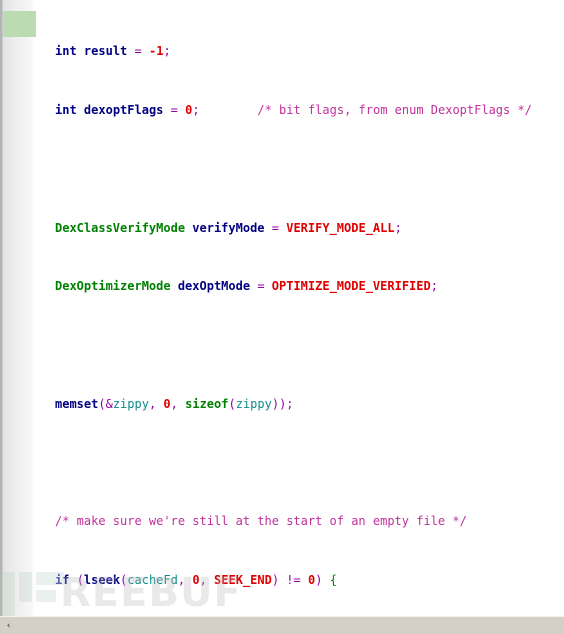  I want to click on code-line: if (lseek(cacheFd, 0, SEEK_END) != 0) {, so click(196, 580).